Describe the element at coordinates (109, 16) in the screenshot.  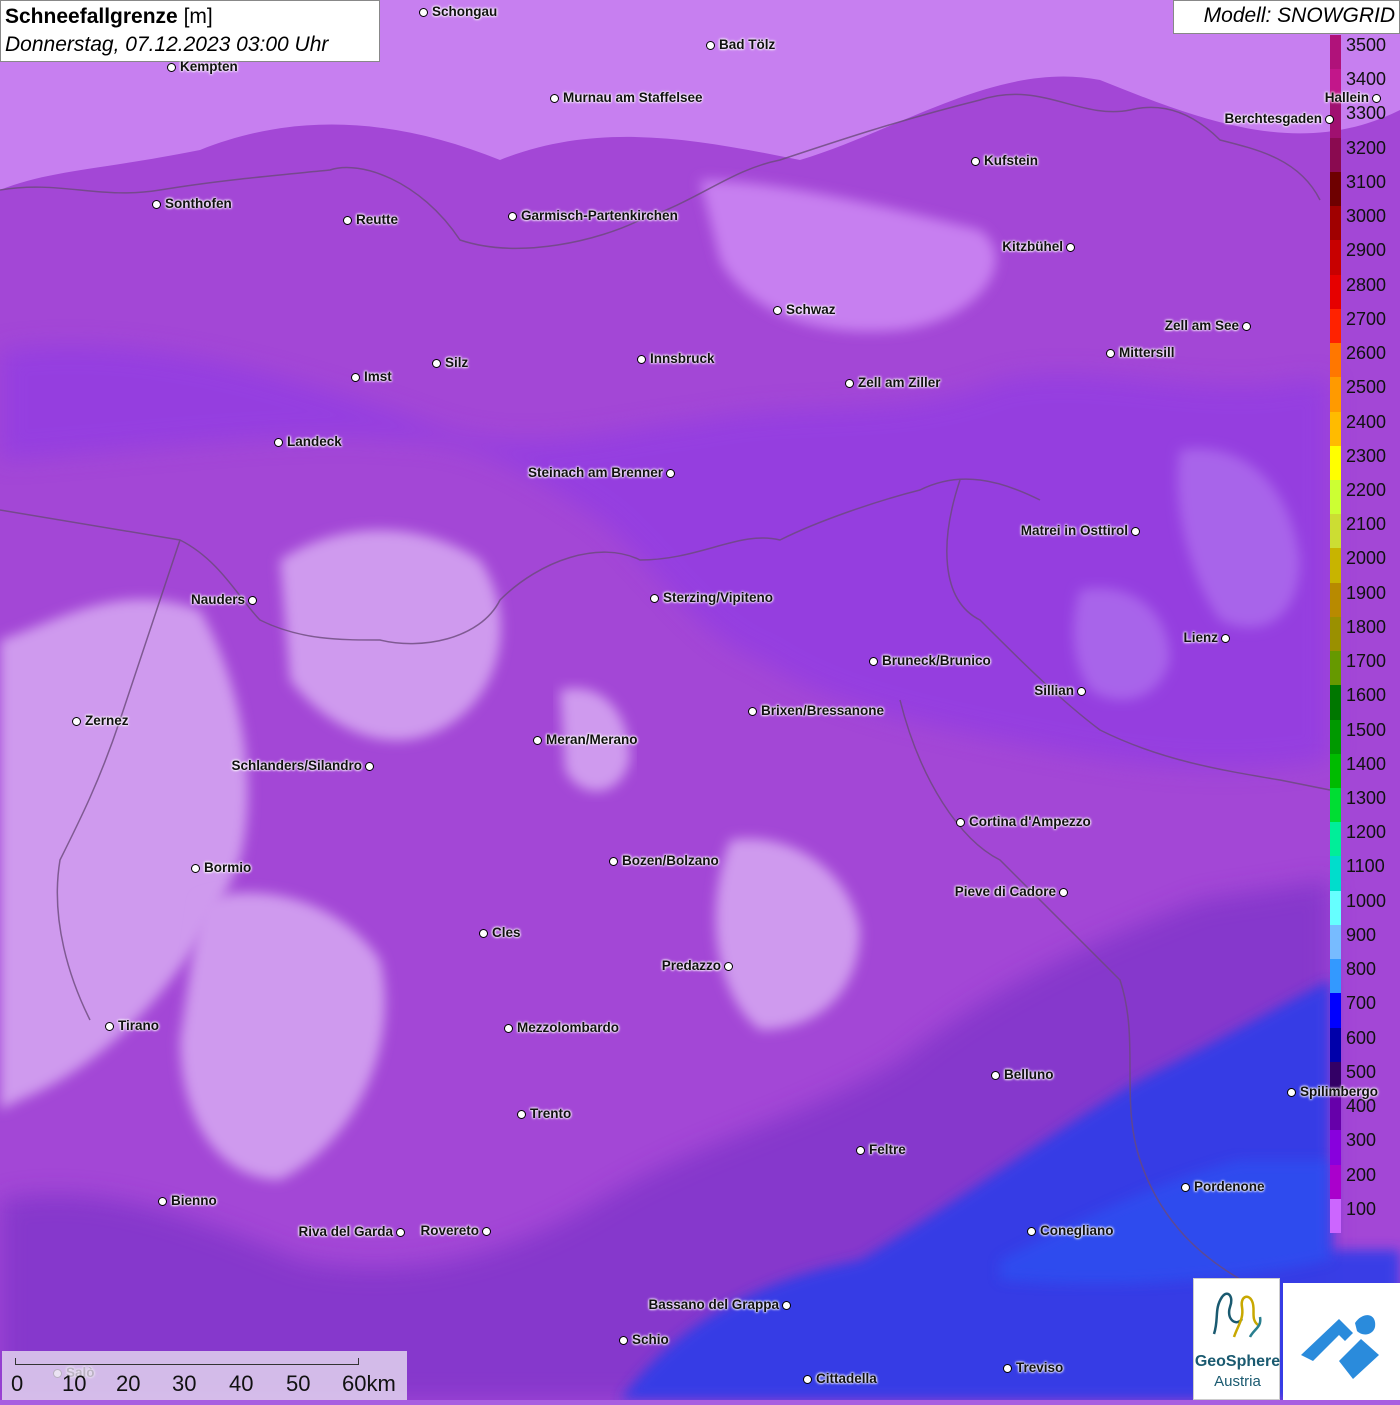
I see `map-title: Schneefallgrenze [m]` at that location.